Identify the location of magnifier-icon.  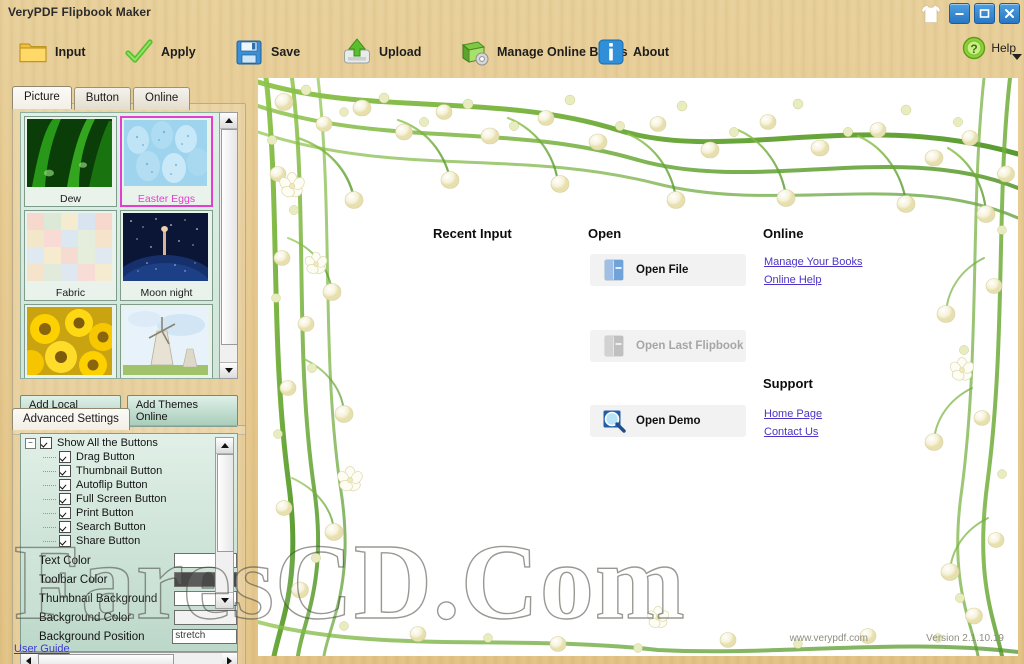
(614, 421).